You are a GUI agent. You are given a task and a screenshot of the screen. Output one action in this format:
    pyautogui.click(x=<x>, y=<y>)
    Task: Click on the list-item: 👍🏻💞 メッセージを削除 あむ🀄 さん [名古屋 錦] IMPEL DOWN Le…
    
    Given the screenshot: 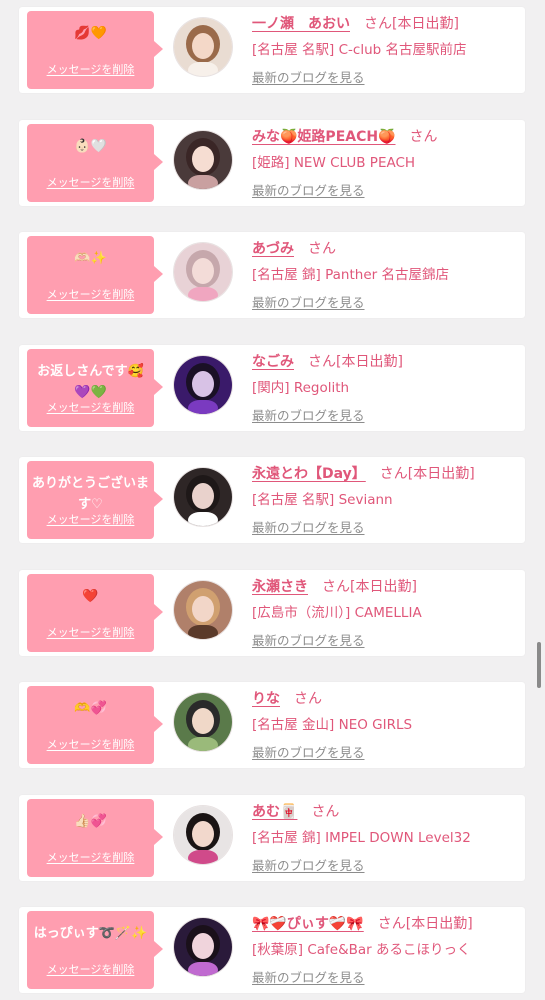 What is the action you would take?
    pyautogui.click(x=272, y=837)
    